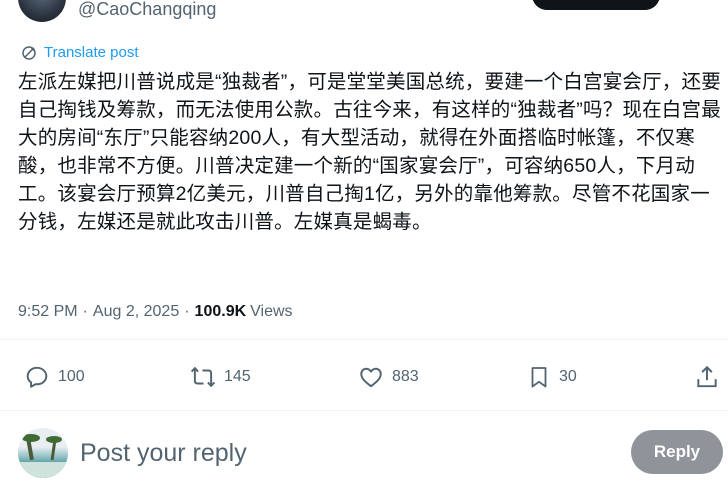  Describe the element at coordinates (552, 377) in the screenshot. I see `bookmark-action: 30` at that location.